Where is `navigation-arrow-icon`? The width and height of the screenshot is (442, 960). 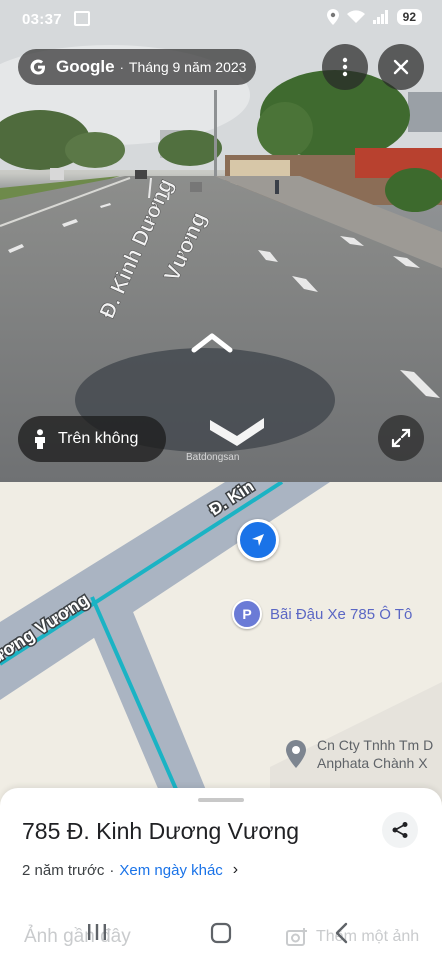
navigation-arrow-icon is located at coordinates (258, 540).